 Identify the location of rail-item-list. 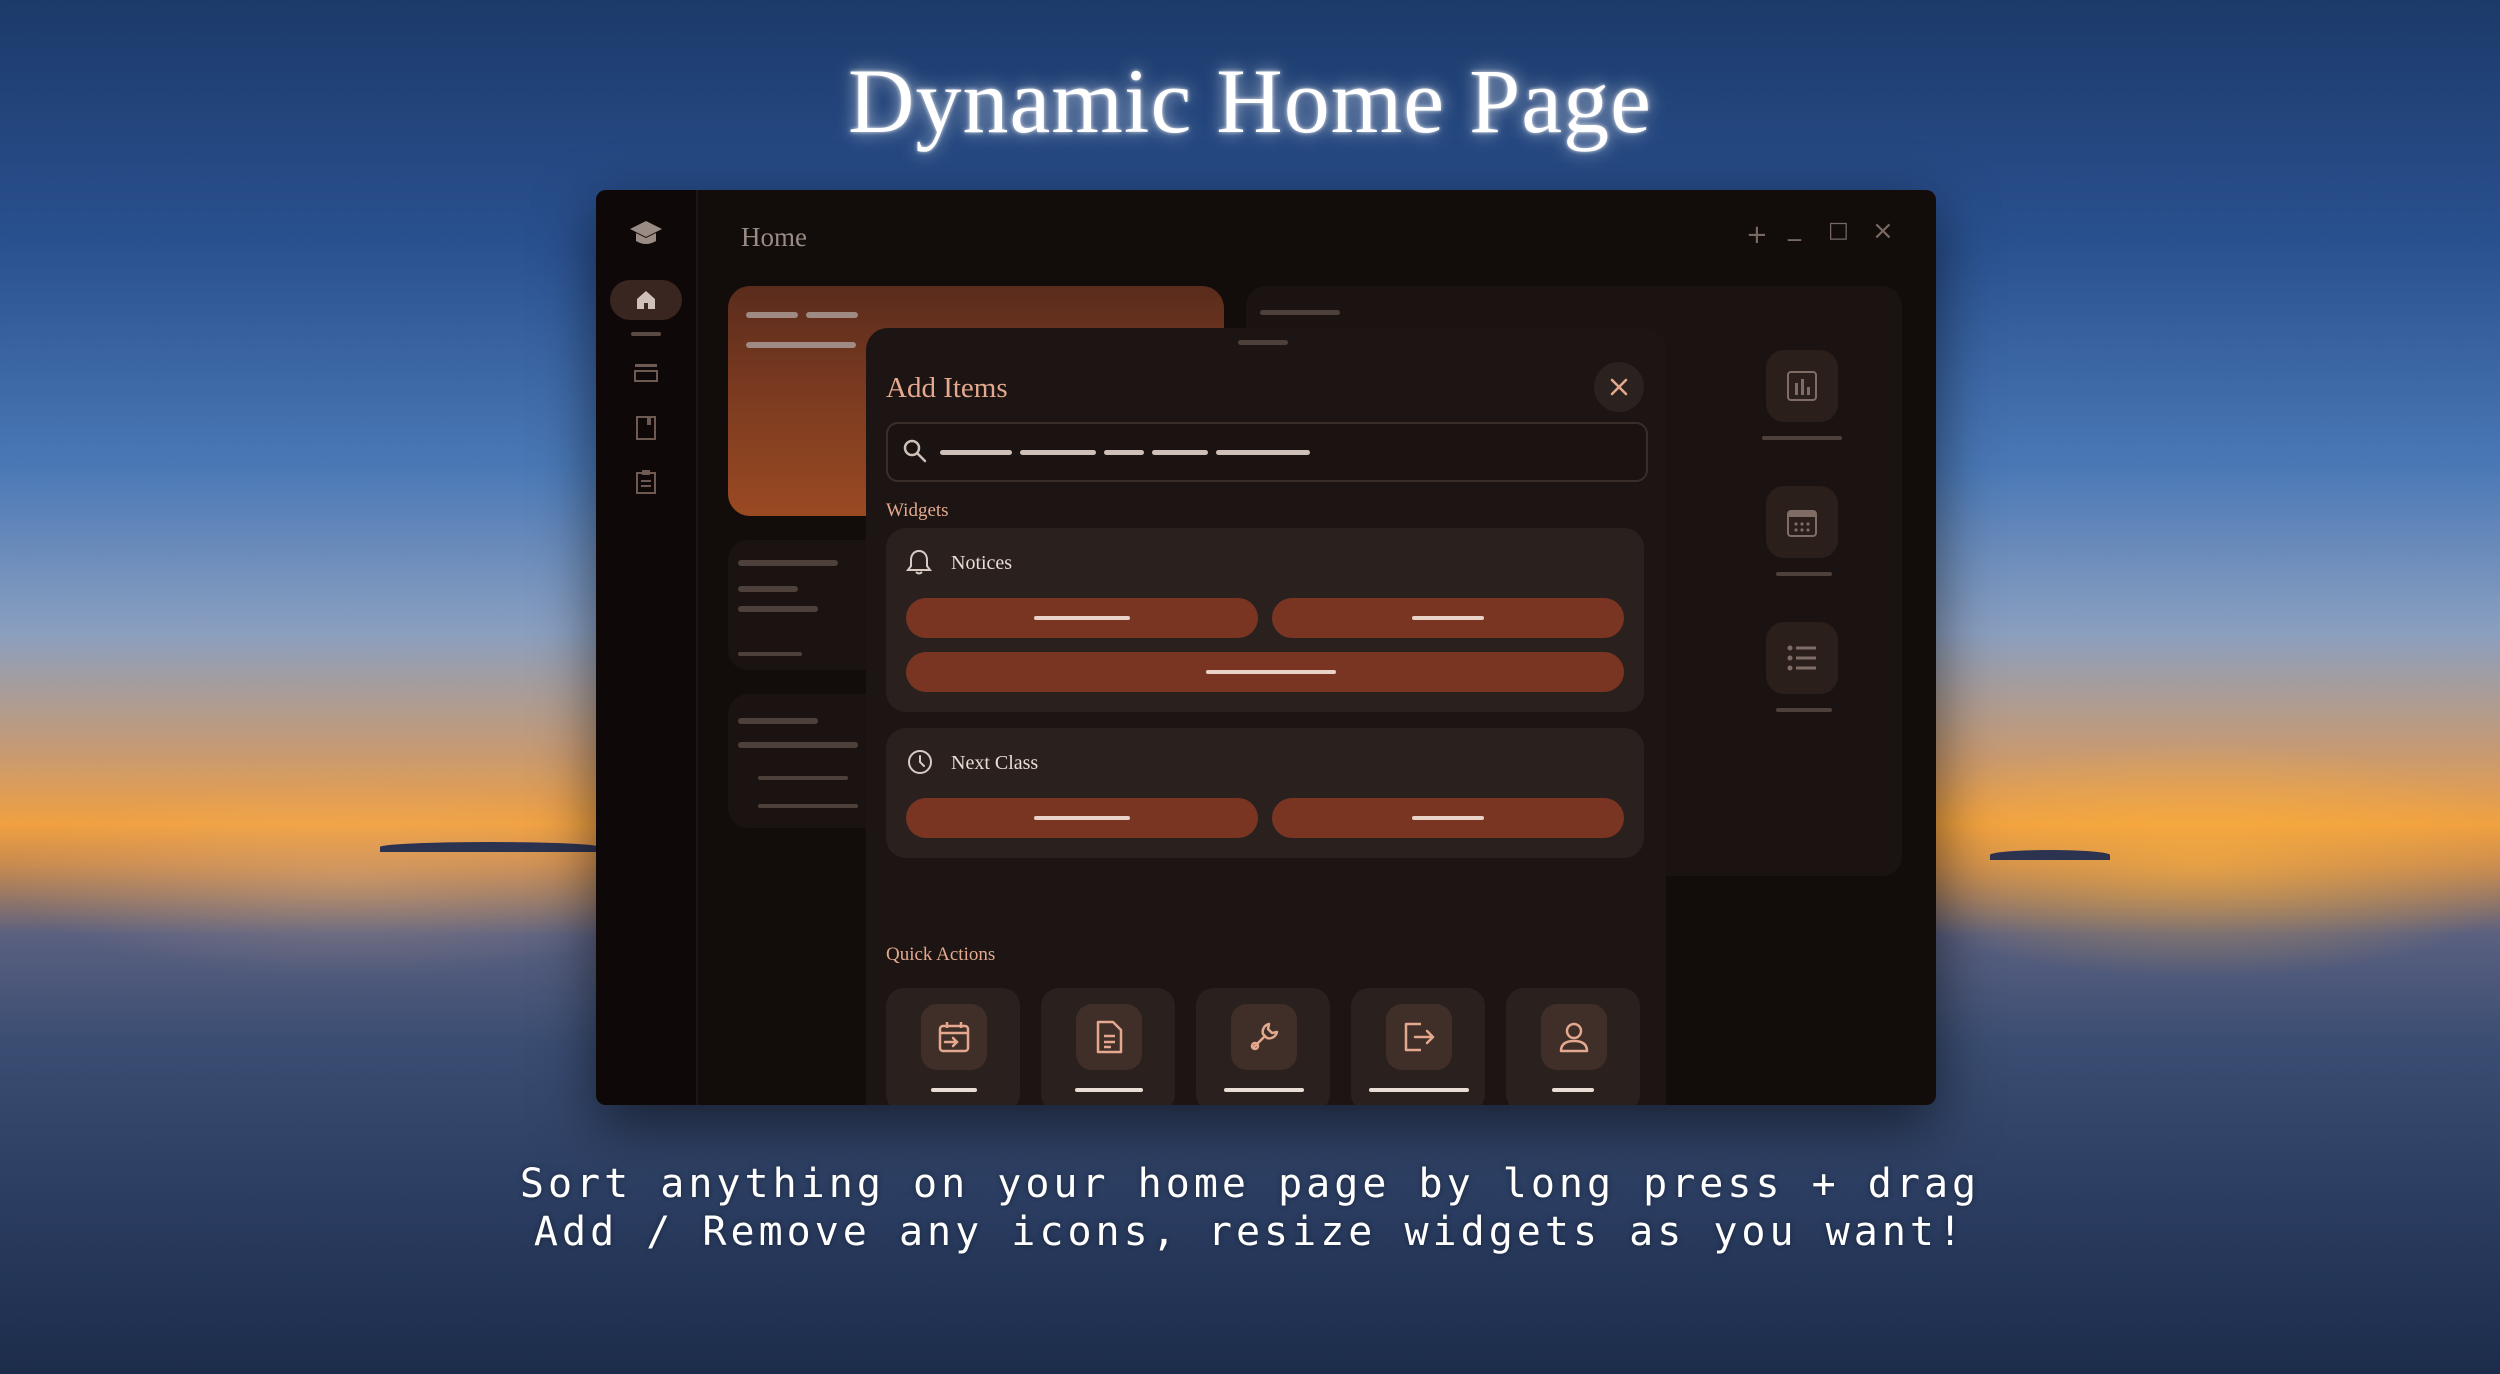
(646, 374).